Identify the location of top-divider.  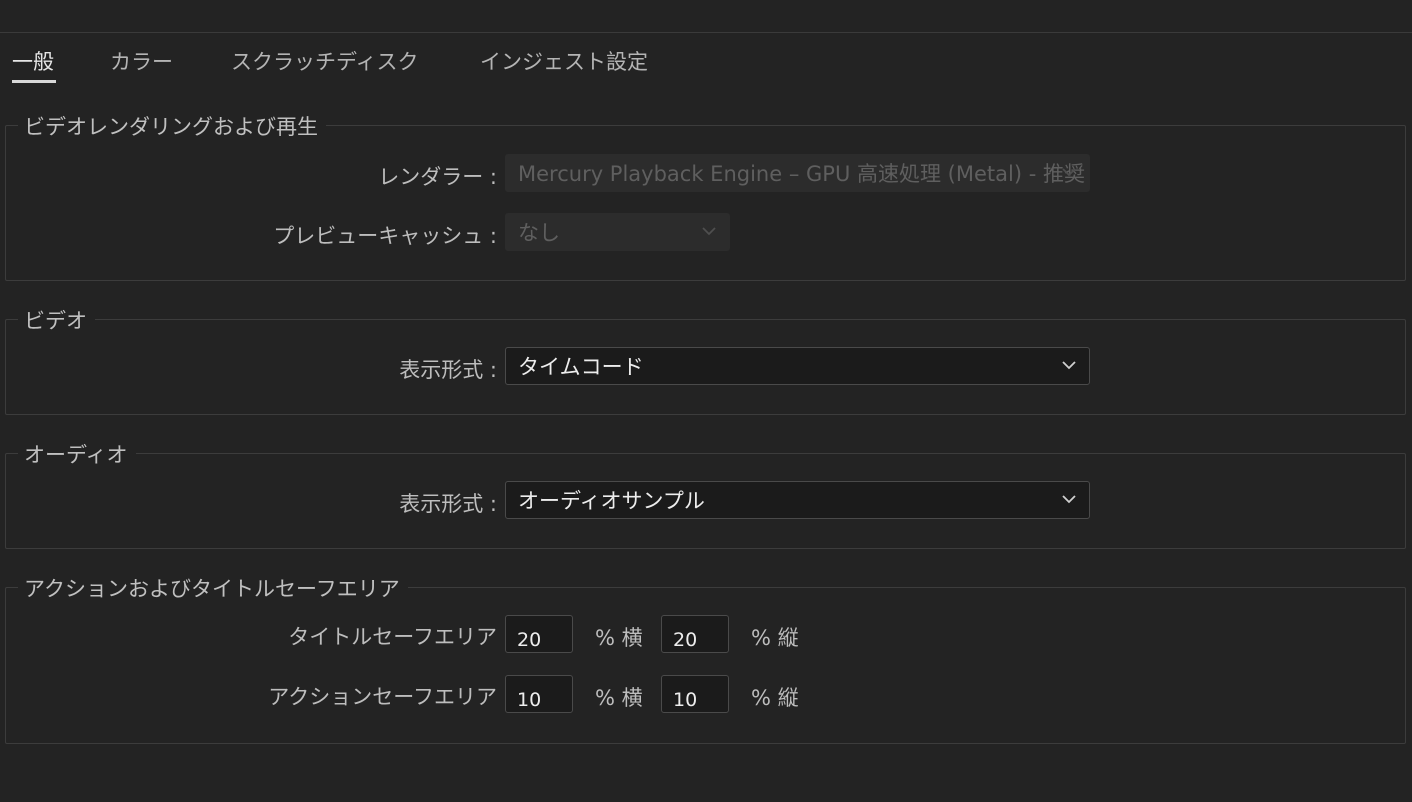
(706, 32).